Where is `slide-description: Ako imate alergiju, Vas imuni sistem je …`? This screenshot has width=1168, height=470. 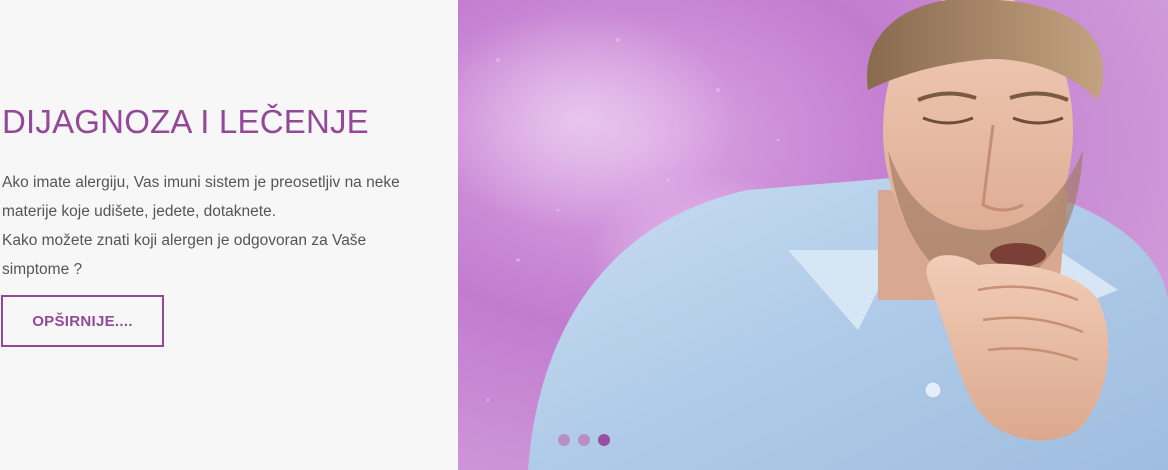 slide-description: Ako imate alergiju, Vas imuni sistem je … is located at coordinates (202, 226).